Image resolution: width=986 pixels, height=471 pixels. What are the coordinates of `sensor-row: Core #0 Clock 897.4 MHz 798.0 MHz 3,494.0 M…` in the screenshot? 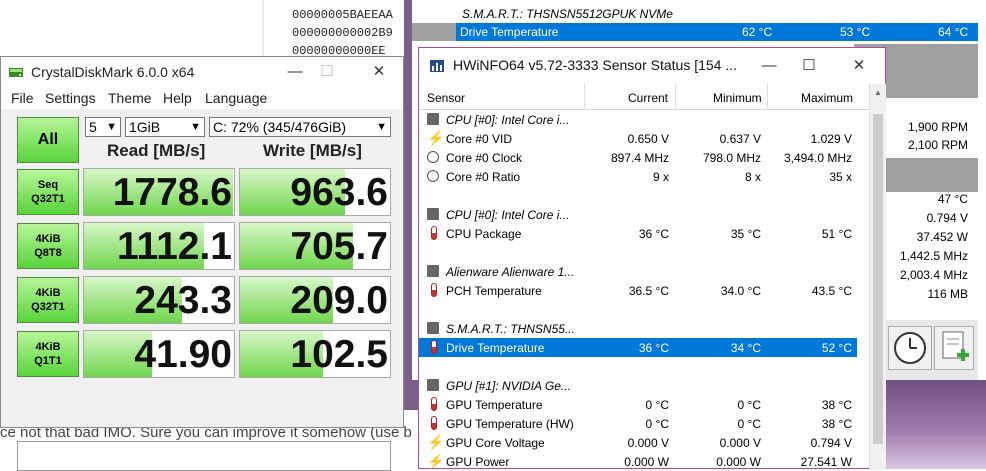 It's located at (638, 157).